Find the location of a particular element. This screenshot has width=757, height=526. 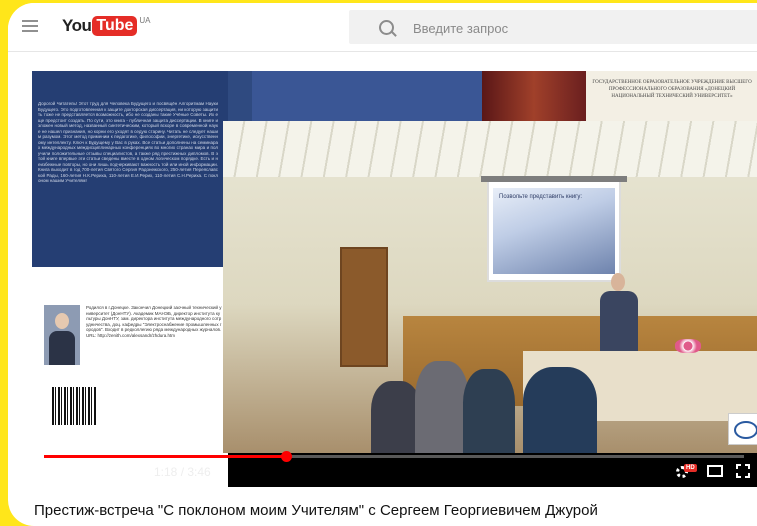

player-controls: × 1:18 / 3:46 HD is located at coordinates (394, 473).